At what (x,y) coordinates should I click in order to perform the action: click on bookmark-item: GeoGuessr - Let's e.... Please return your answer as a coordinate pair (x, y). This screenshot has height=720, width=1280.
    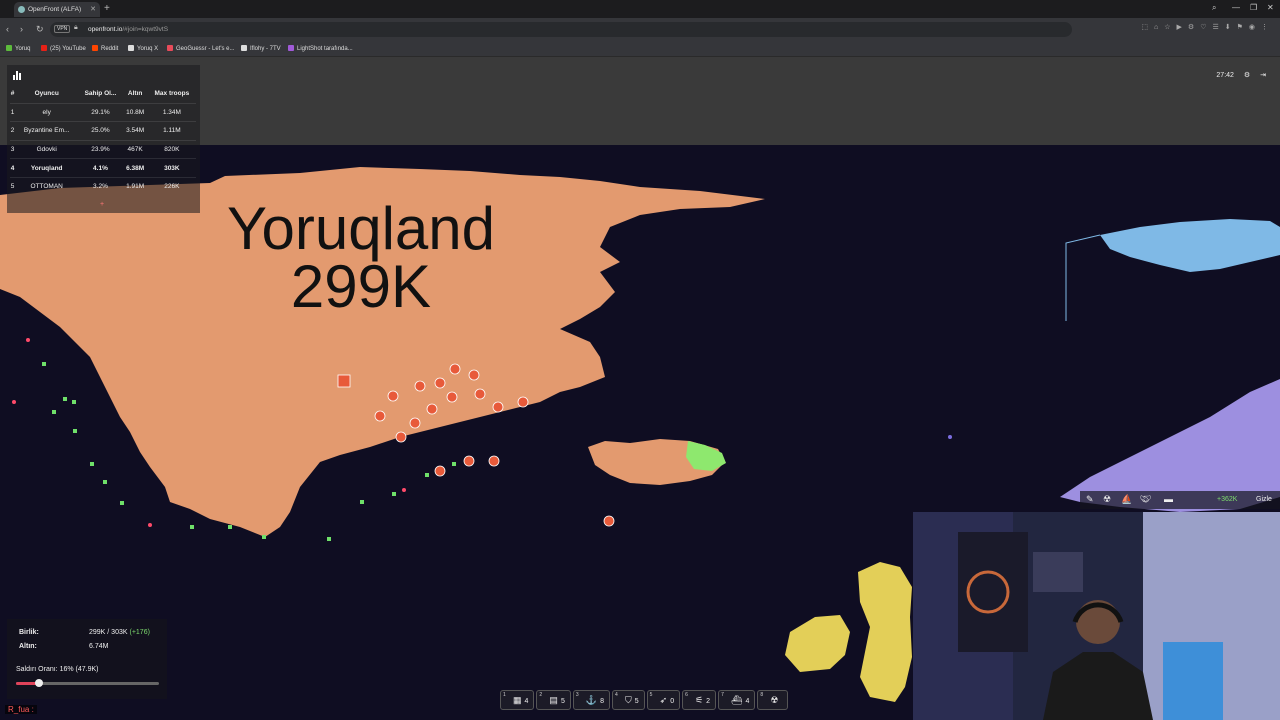
    Looking at the image, I should click on (201, 49).